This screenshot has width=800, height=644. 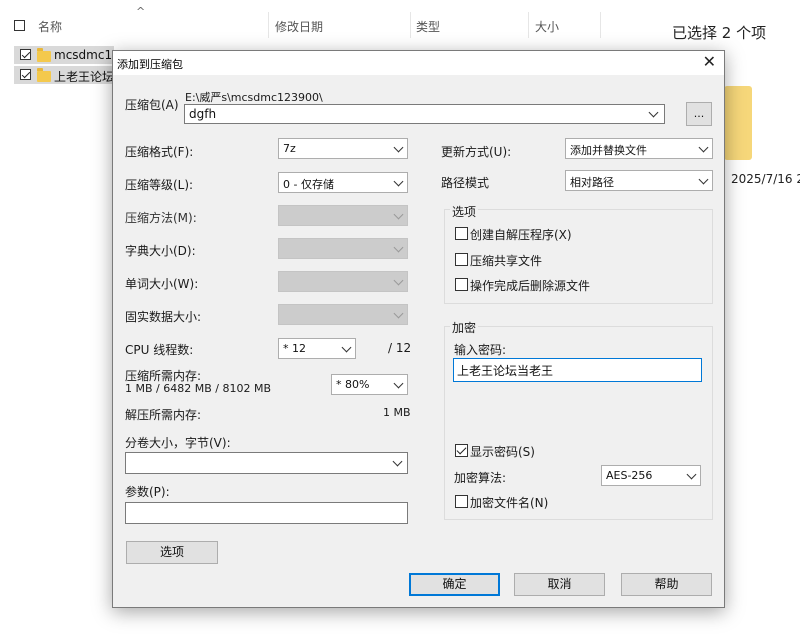 What do you see at coordinates (738, 123) in the screenshot?
I see `folder-preview-icon` at bounding box center [738, 123].